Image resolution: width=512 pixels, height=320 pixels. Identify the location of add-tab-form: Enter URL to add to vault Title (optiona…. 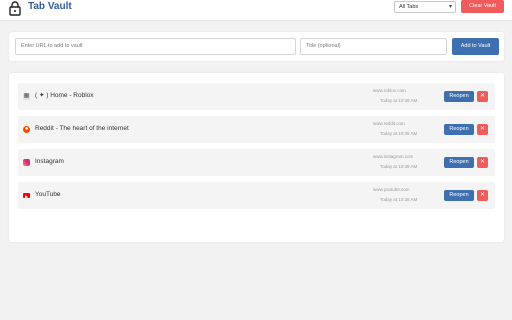
(256, 46).